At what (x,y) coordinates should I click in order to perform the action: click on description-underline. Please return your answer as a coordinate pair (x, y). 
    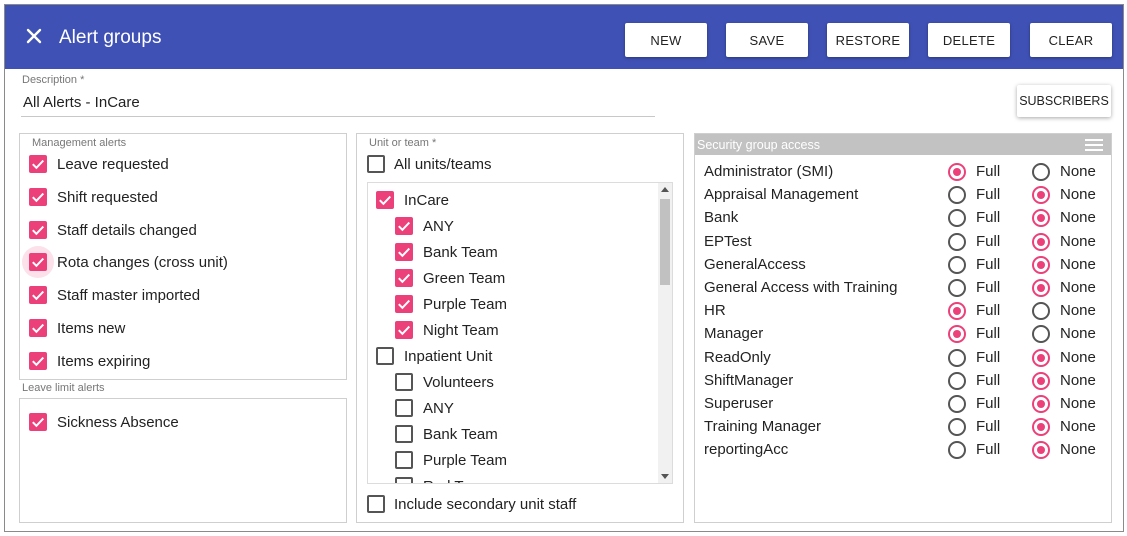
    Looking at the image, I should click on (338, 116).